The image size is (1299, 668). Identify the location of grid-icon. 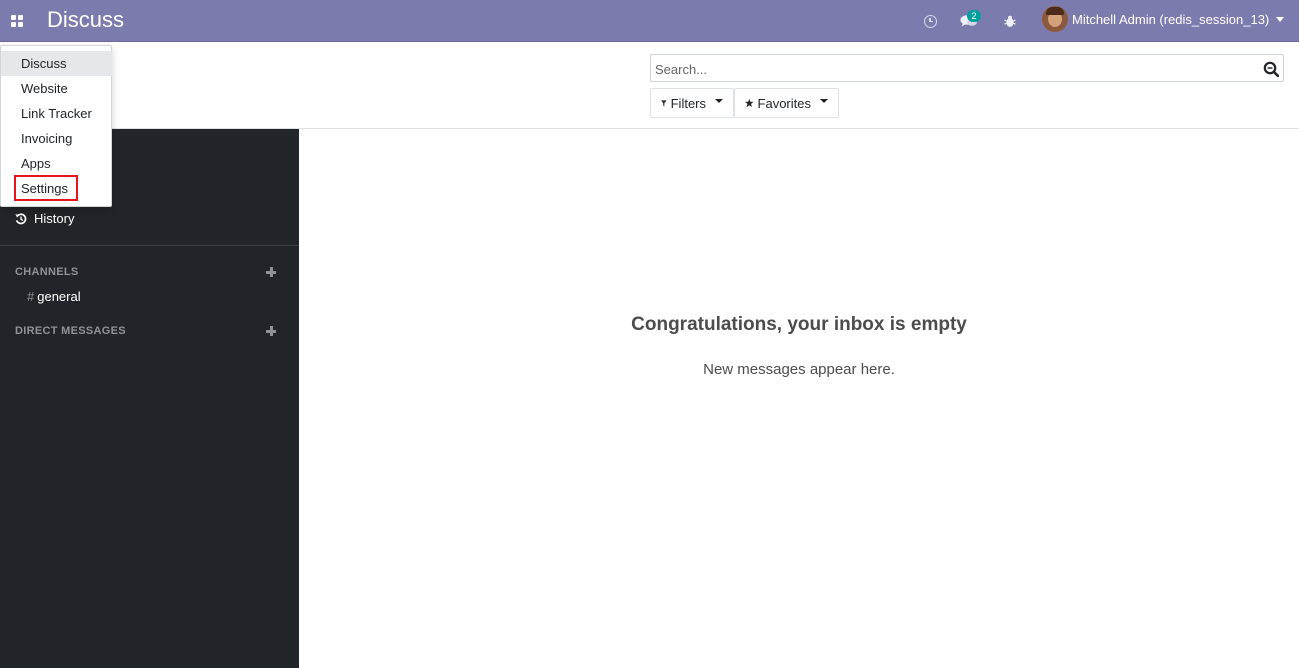
(17, 21).